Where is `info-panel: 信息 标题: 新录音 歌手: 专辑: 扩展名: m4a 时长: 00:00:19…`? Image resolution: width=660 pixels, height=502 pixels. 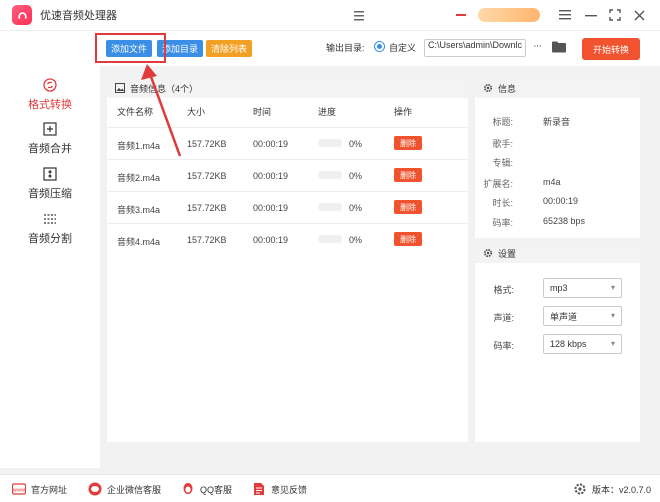
info-panel: 信息 标题: 新录音 歌手: 专辑: 扩展名: m4a 时长: 00:00:19… is located at coordinates (557, 158).